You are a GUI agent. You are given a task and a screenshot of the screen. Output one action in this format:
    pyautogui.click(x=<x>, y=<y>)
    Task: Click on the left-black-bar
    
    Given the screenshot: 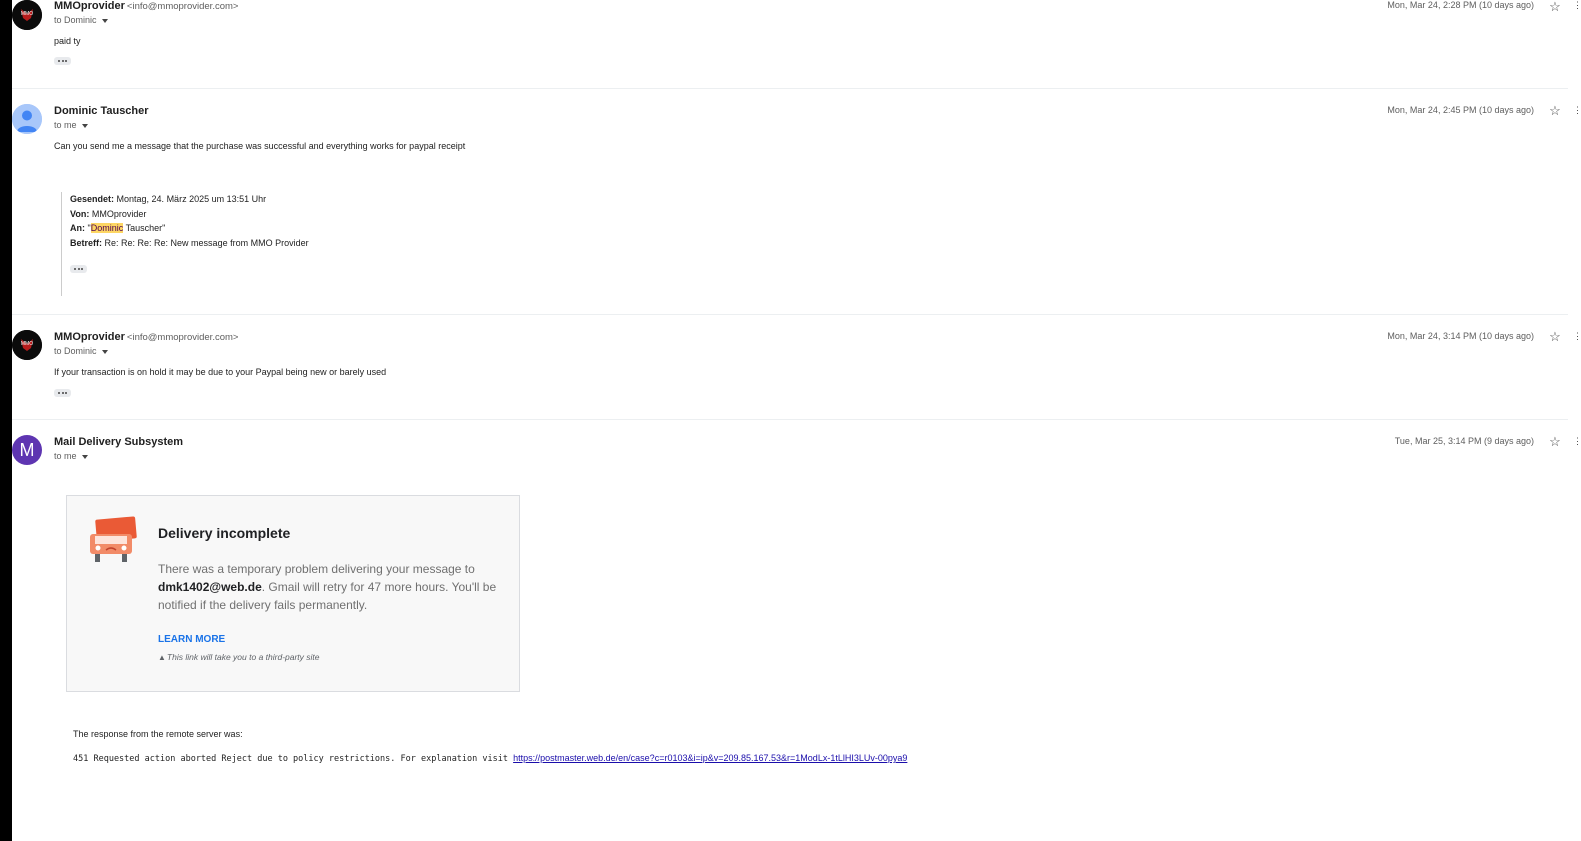 What is the action you would take?
    pyautogui.click(x=6, y=420)
    